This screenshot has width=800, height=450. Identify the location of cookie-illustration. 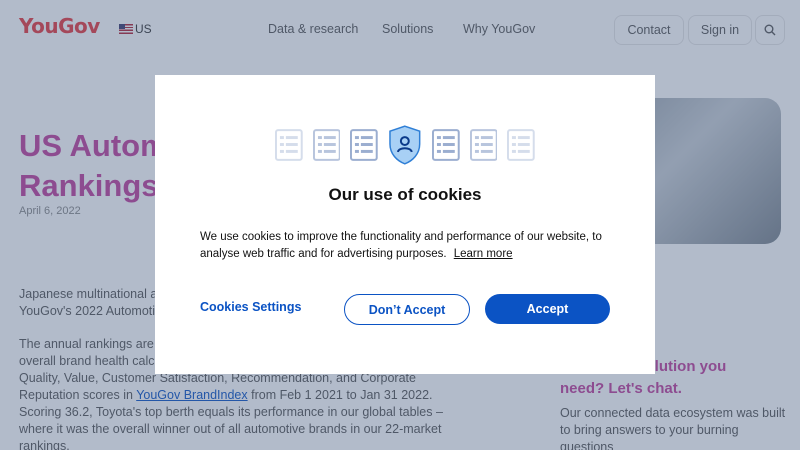
(405, 145).